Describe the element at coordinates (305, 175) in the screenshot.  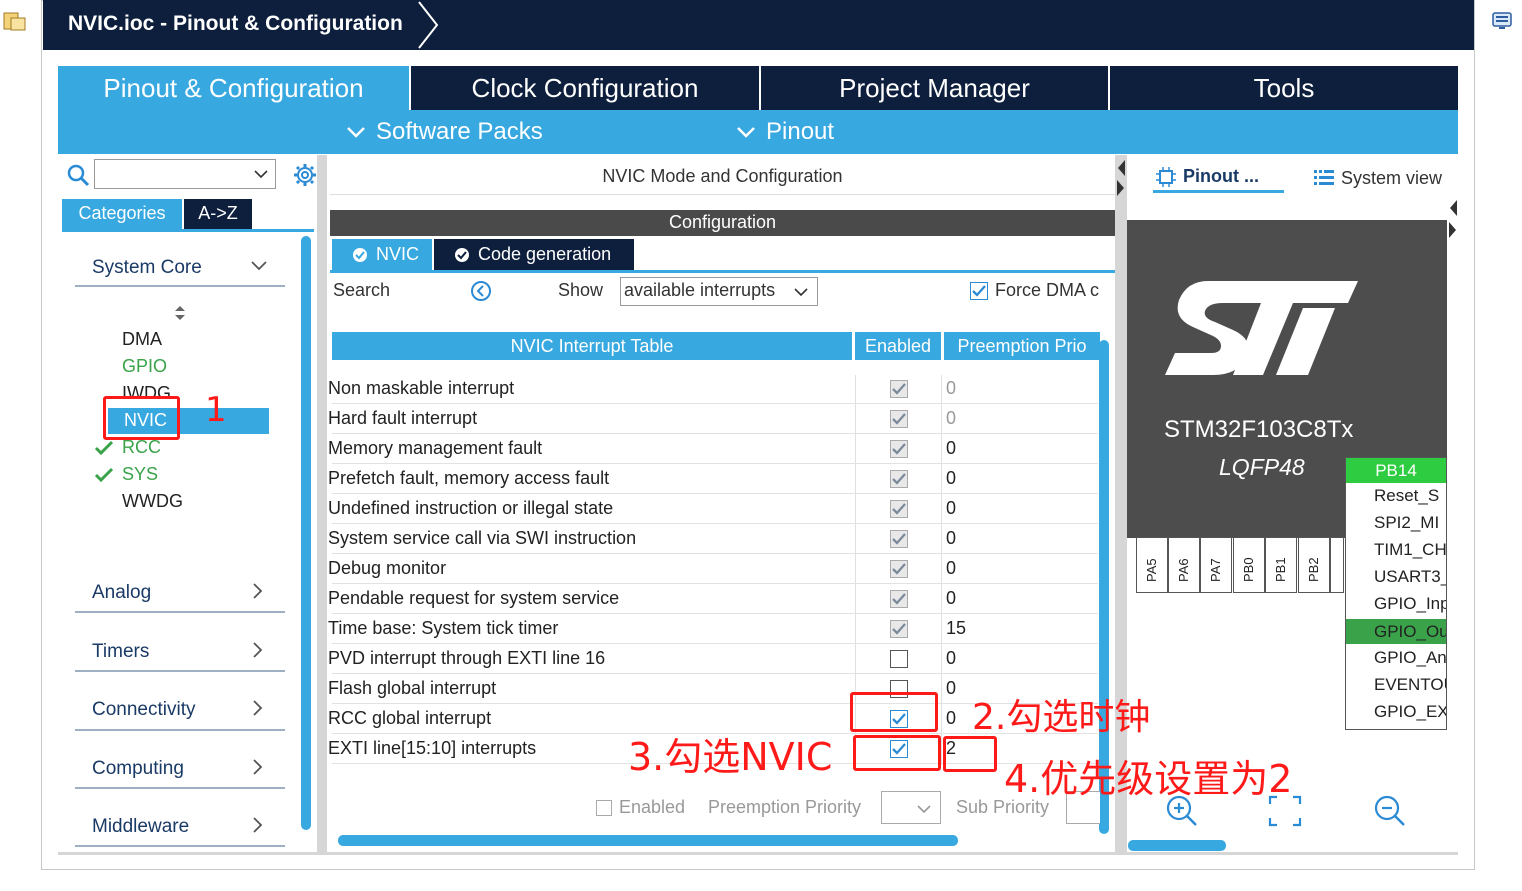
I see `gear-icon` at that location.